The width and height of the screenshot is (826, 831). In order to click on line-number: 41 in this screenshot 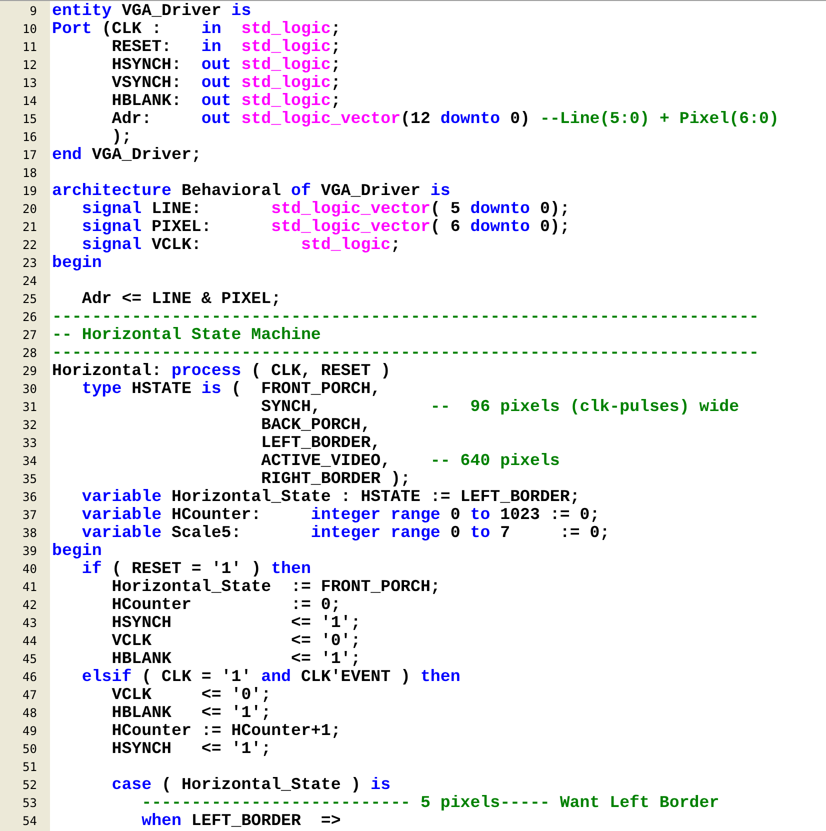, I will do `click(29, 587)`.